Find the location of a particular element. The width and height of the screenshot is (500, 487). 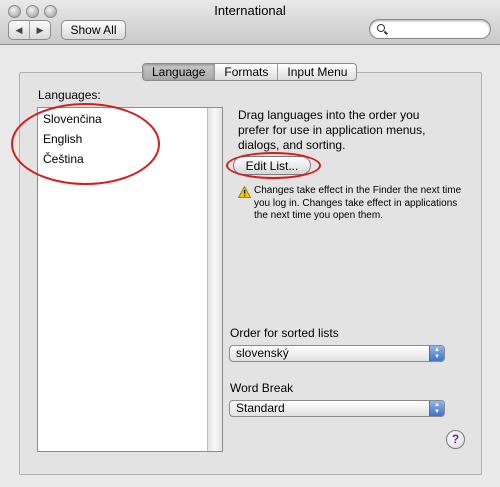

forward-button: ▶ is located at coordinates (39, 30).